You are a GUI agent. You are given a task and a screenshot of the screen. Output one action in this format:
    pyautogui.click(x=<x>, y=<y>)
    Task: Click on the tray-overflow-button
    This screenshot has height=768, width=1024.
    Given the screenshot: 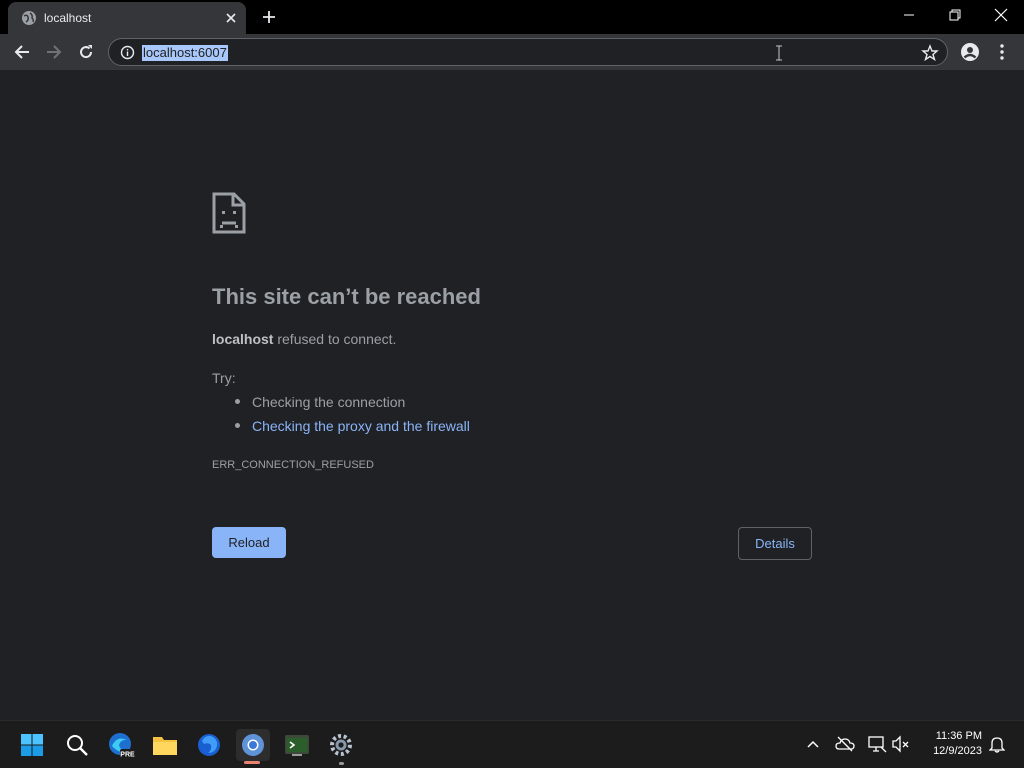 What is the action you would take?
    pyautogui.click(x=813, y=744)
    